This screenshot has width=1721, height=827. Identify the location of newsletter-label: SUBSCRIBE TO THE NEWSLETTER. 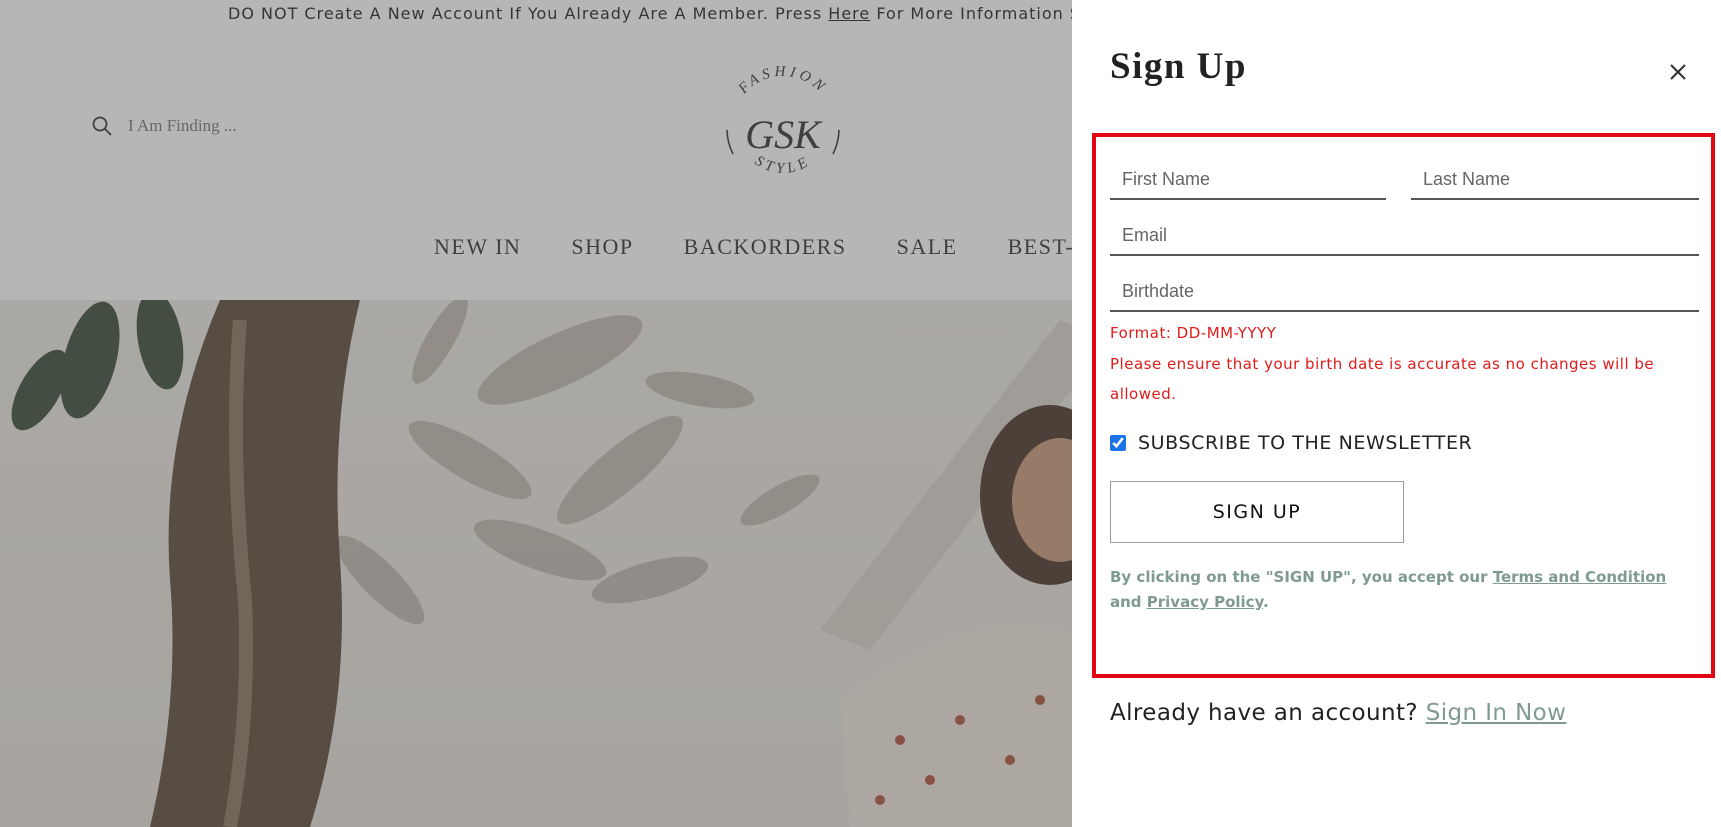
(1305, 443).